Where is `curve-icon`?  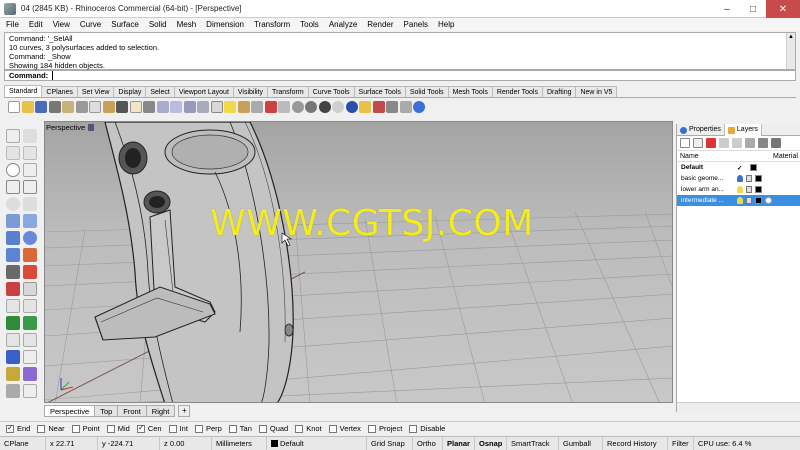
curve-icon is located at coordinates (30, 153).